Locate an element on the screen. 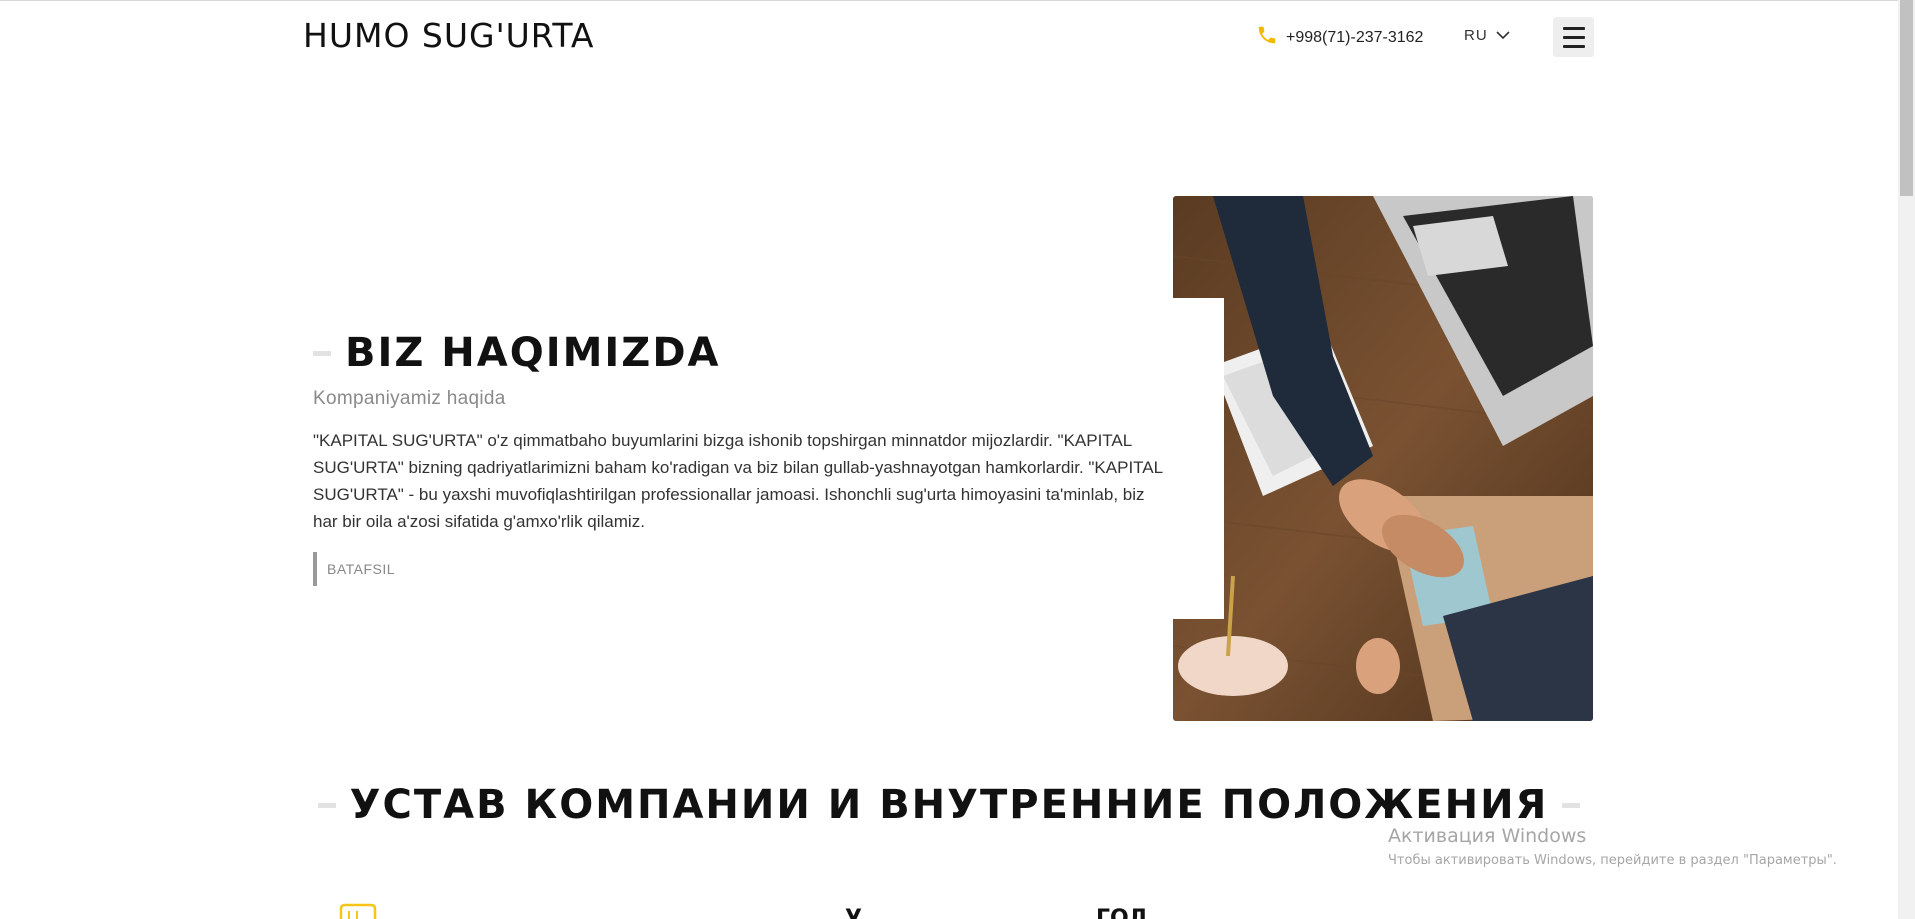  watermark-title: Активация Windows is located at coordinates (1487, 836).